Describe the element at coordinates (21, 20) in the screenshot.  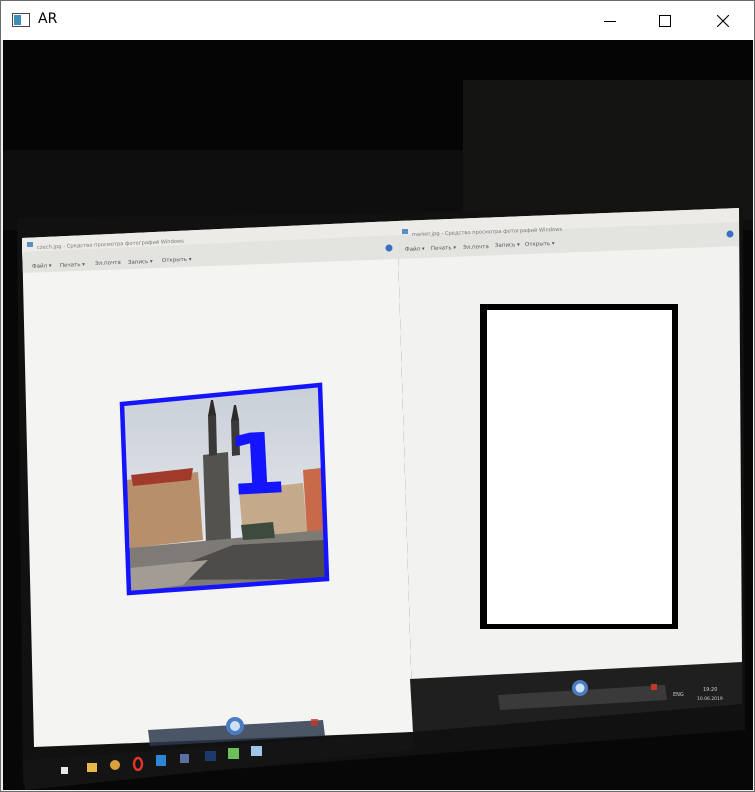
I see `app-window-icon` at that location.